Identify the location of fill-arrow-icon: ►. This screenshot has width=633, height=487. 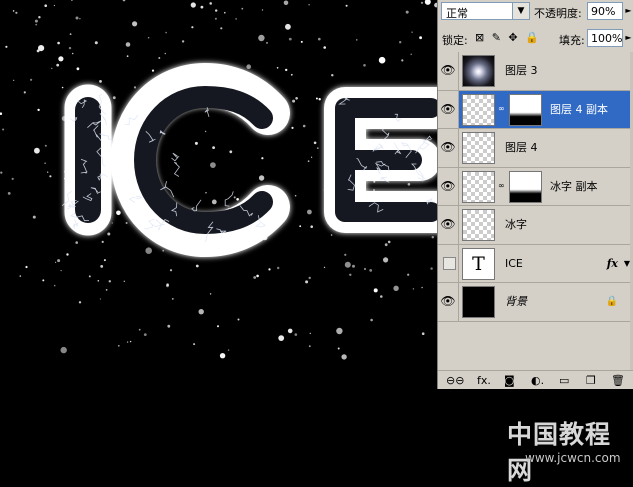
(628, 38).